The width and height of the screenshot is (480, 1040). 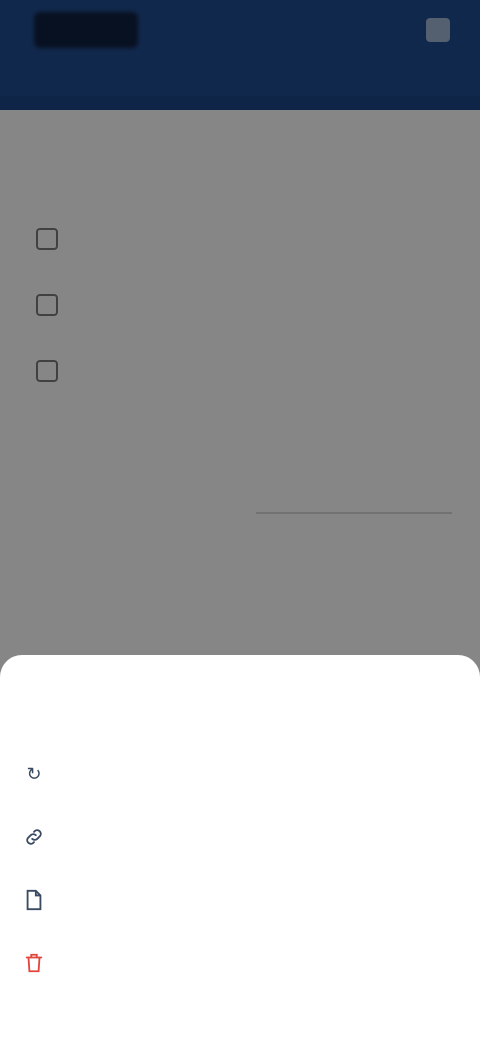 What do you see at coordinates (237, 900) in the screenshot?
I see `menu-item-document` at bounding box center [237, 900].